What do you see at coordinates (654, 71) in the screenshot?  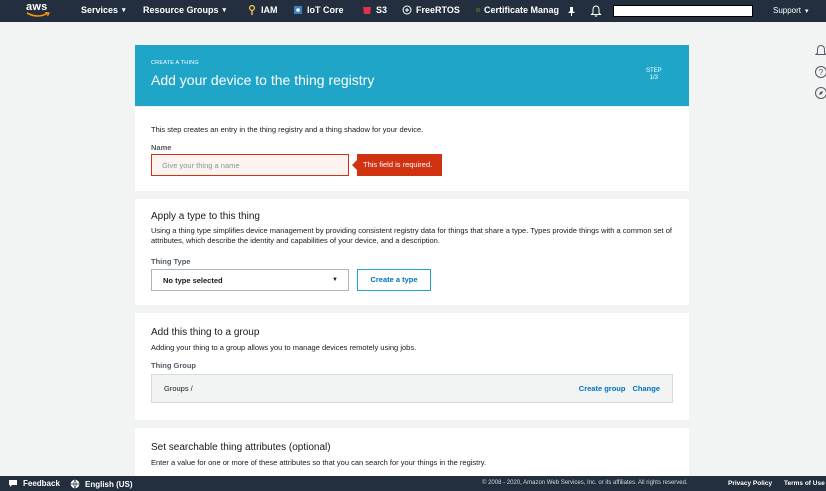 I see `step-label: STEP` at bounding box center [654, 71].